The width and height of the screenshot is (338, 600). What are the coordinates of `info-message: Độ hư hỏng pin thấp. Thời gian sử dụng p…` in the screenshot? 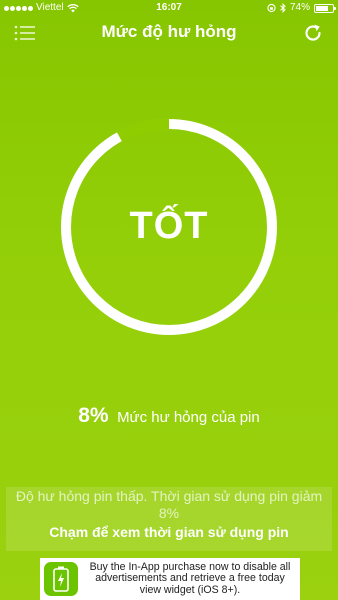 It's located at (169, 504).